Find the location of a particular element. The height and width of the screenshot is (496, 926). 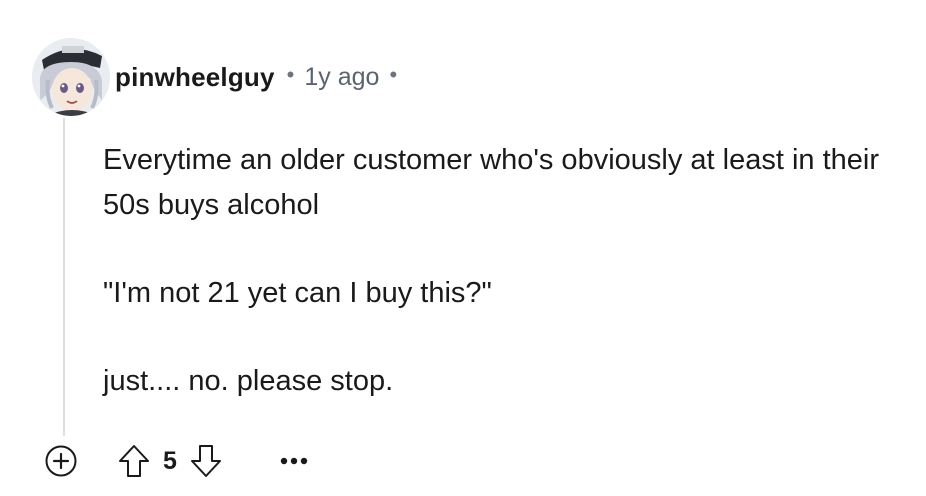

comment-timestamp: 1y ago is located at coordinates (341, 77).